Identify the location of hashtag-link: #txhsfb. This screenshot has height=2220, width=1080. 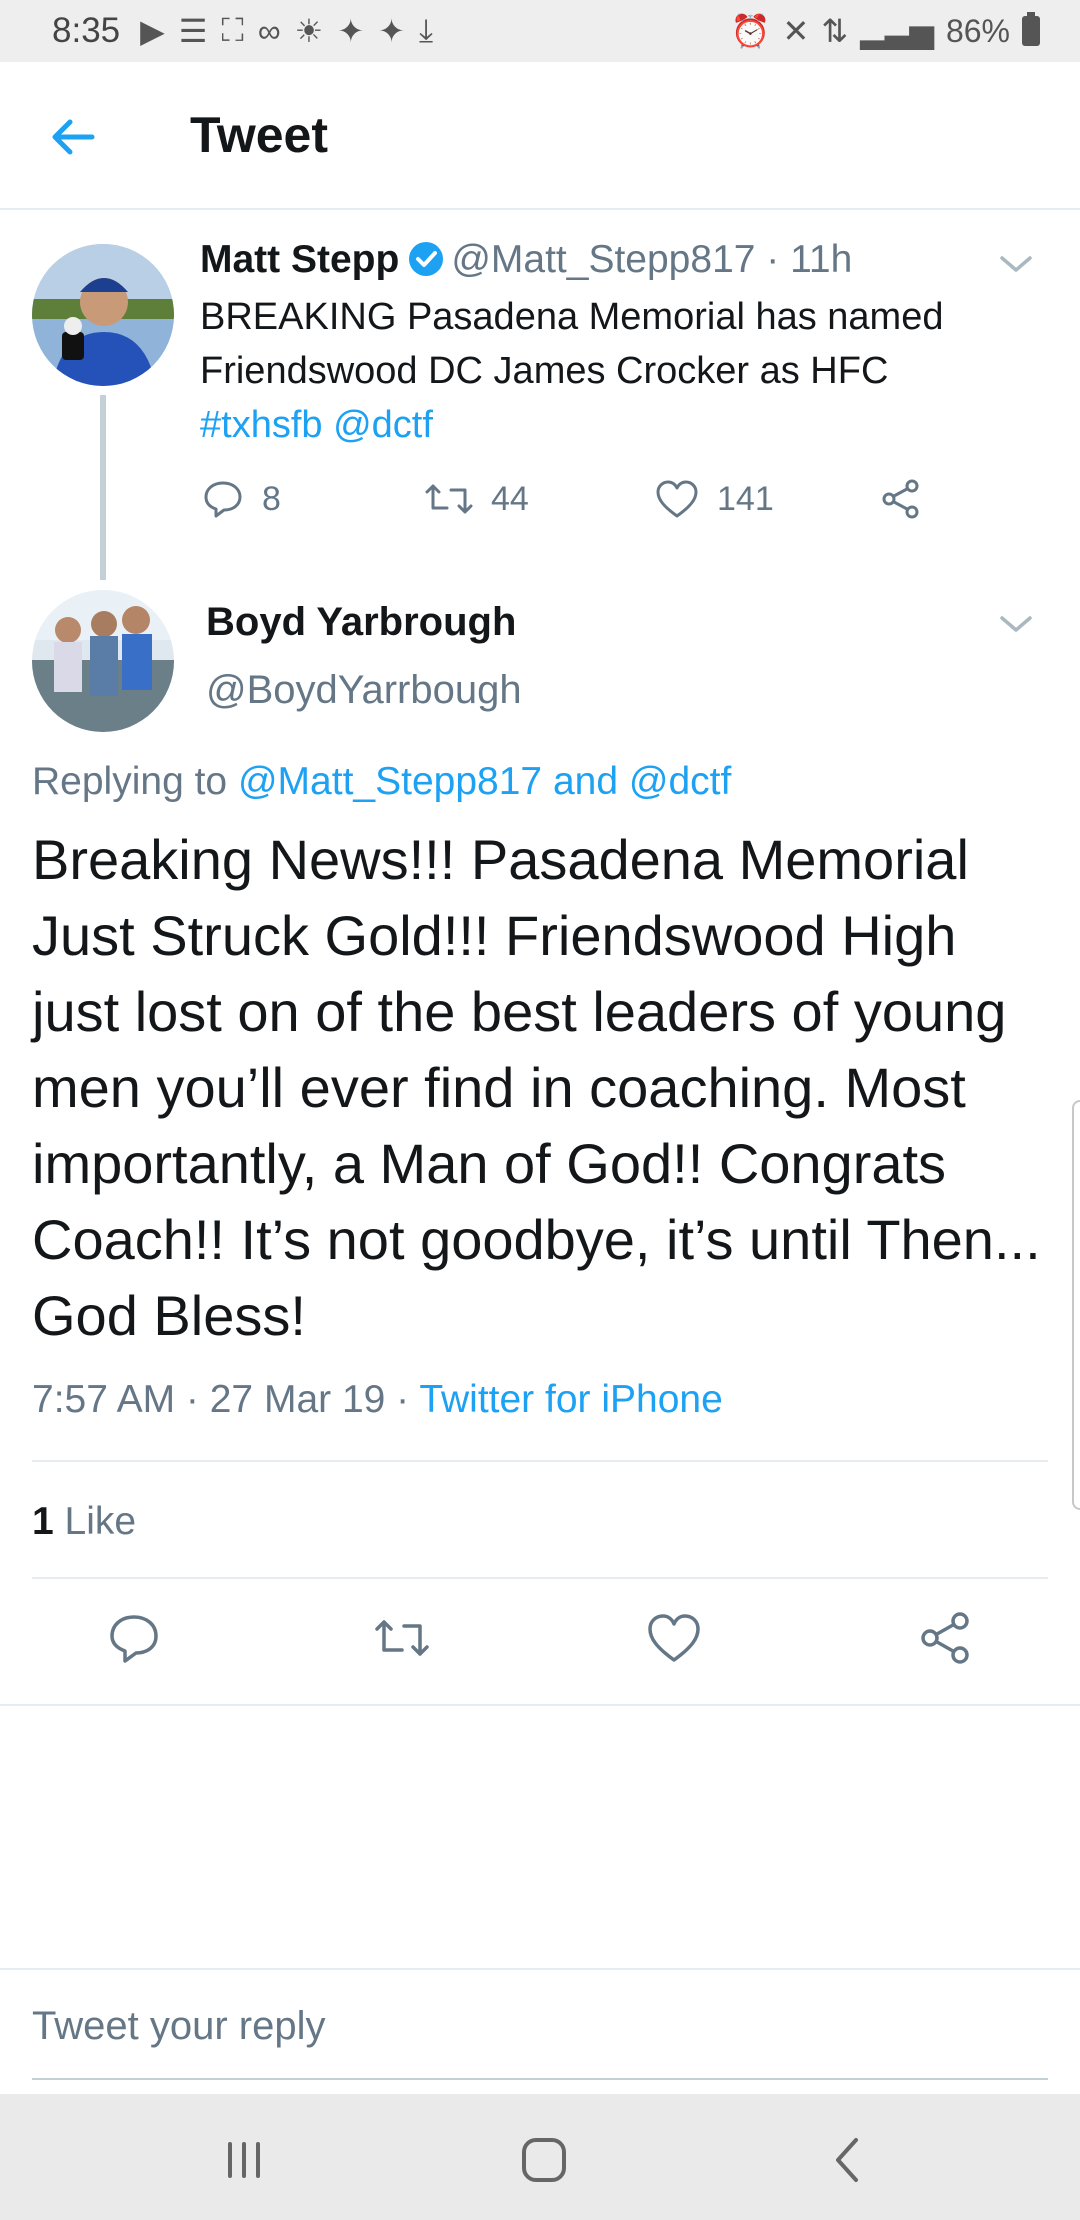
(261, 425).